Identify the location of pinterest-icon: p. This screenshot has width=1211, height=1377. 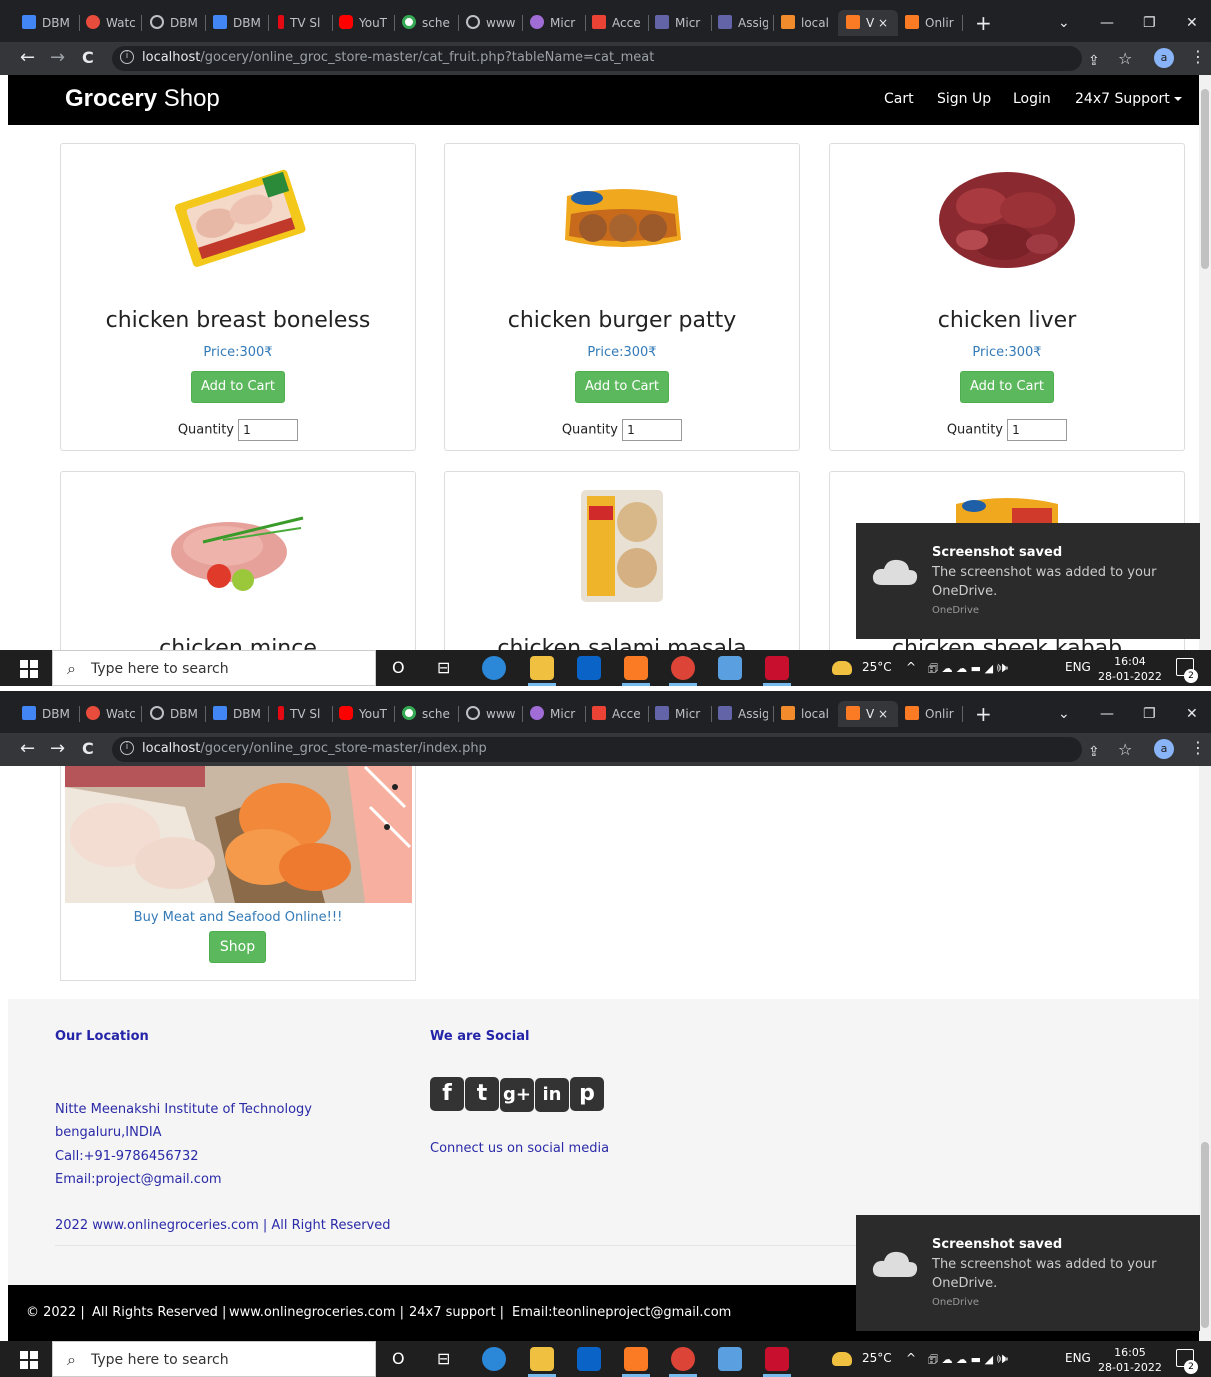
(587, 1094).